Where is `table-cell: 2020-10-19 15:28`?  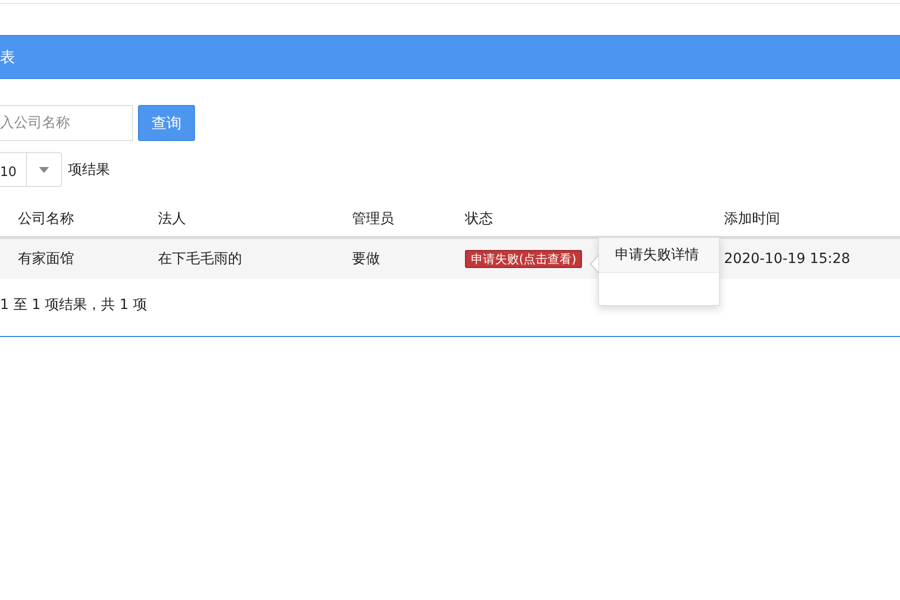
table-cell: 2020-10-19 15:28 is located at coordinates (787, 259).